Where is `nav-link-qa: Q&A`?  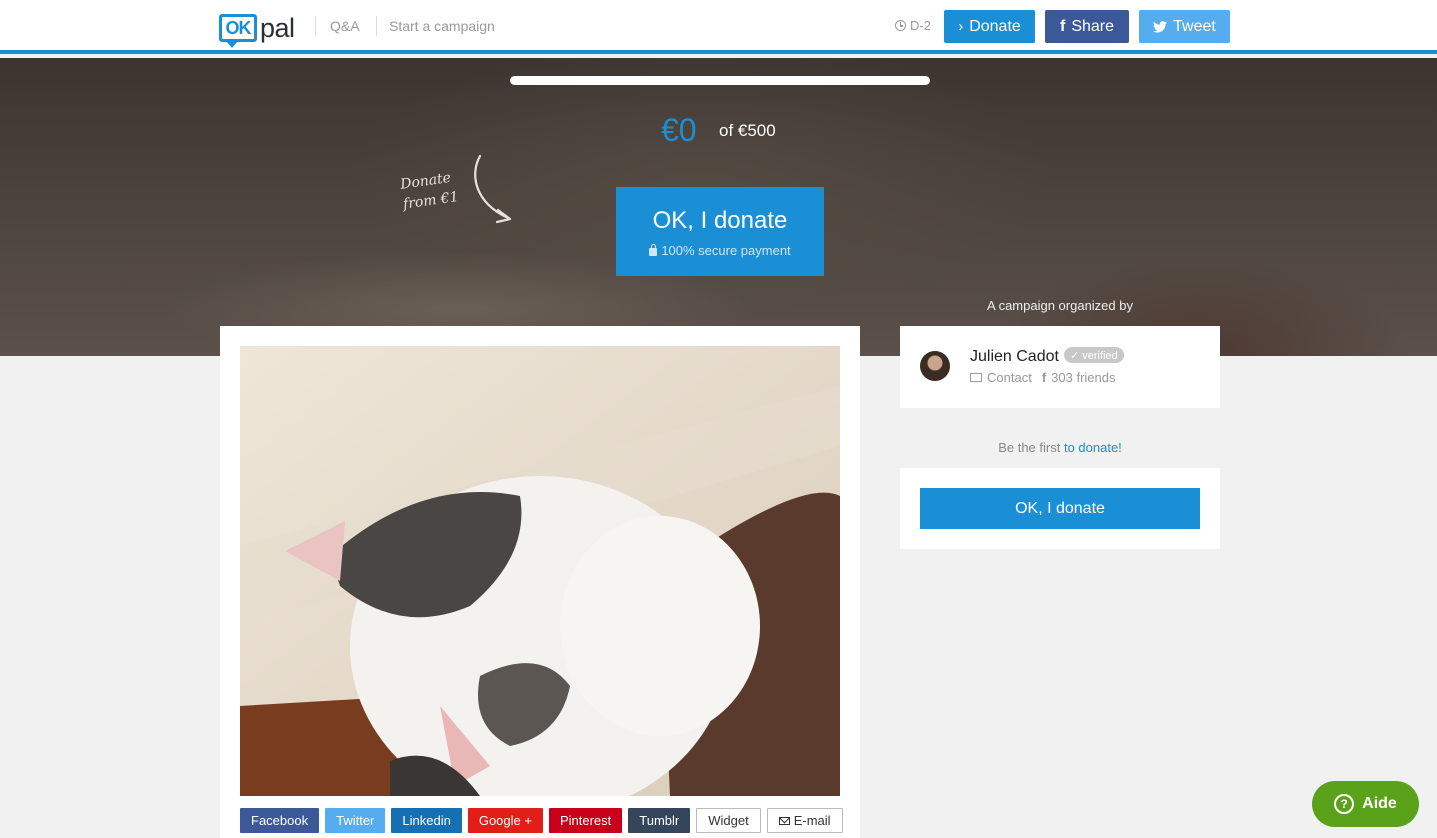
nav-link-qa: Q&A is located at coordinates (345, 26).